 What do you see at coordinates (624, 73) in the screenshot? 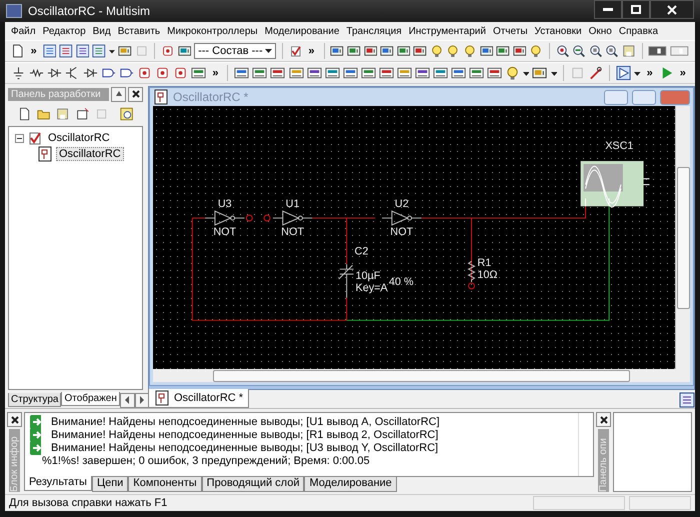
I see `triangle-icon` at bounding box center [624, 73].